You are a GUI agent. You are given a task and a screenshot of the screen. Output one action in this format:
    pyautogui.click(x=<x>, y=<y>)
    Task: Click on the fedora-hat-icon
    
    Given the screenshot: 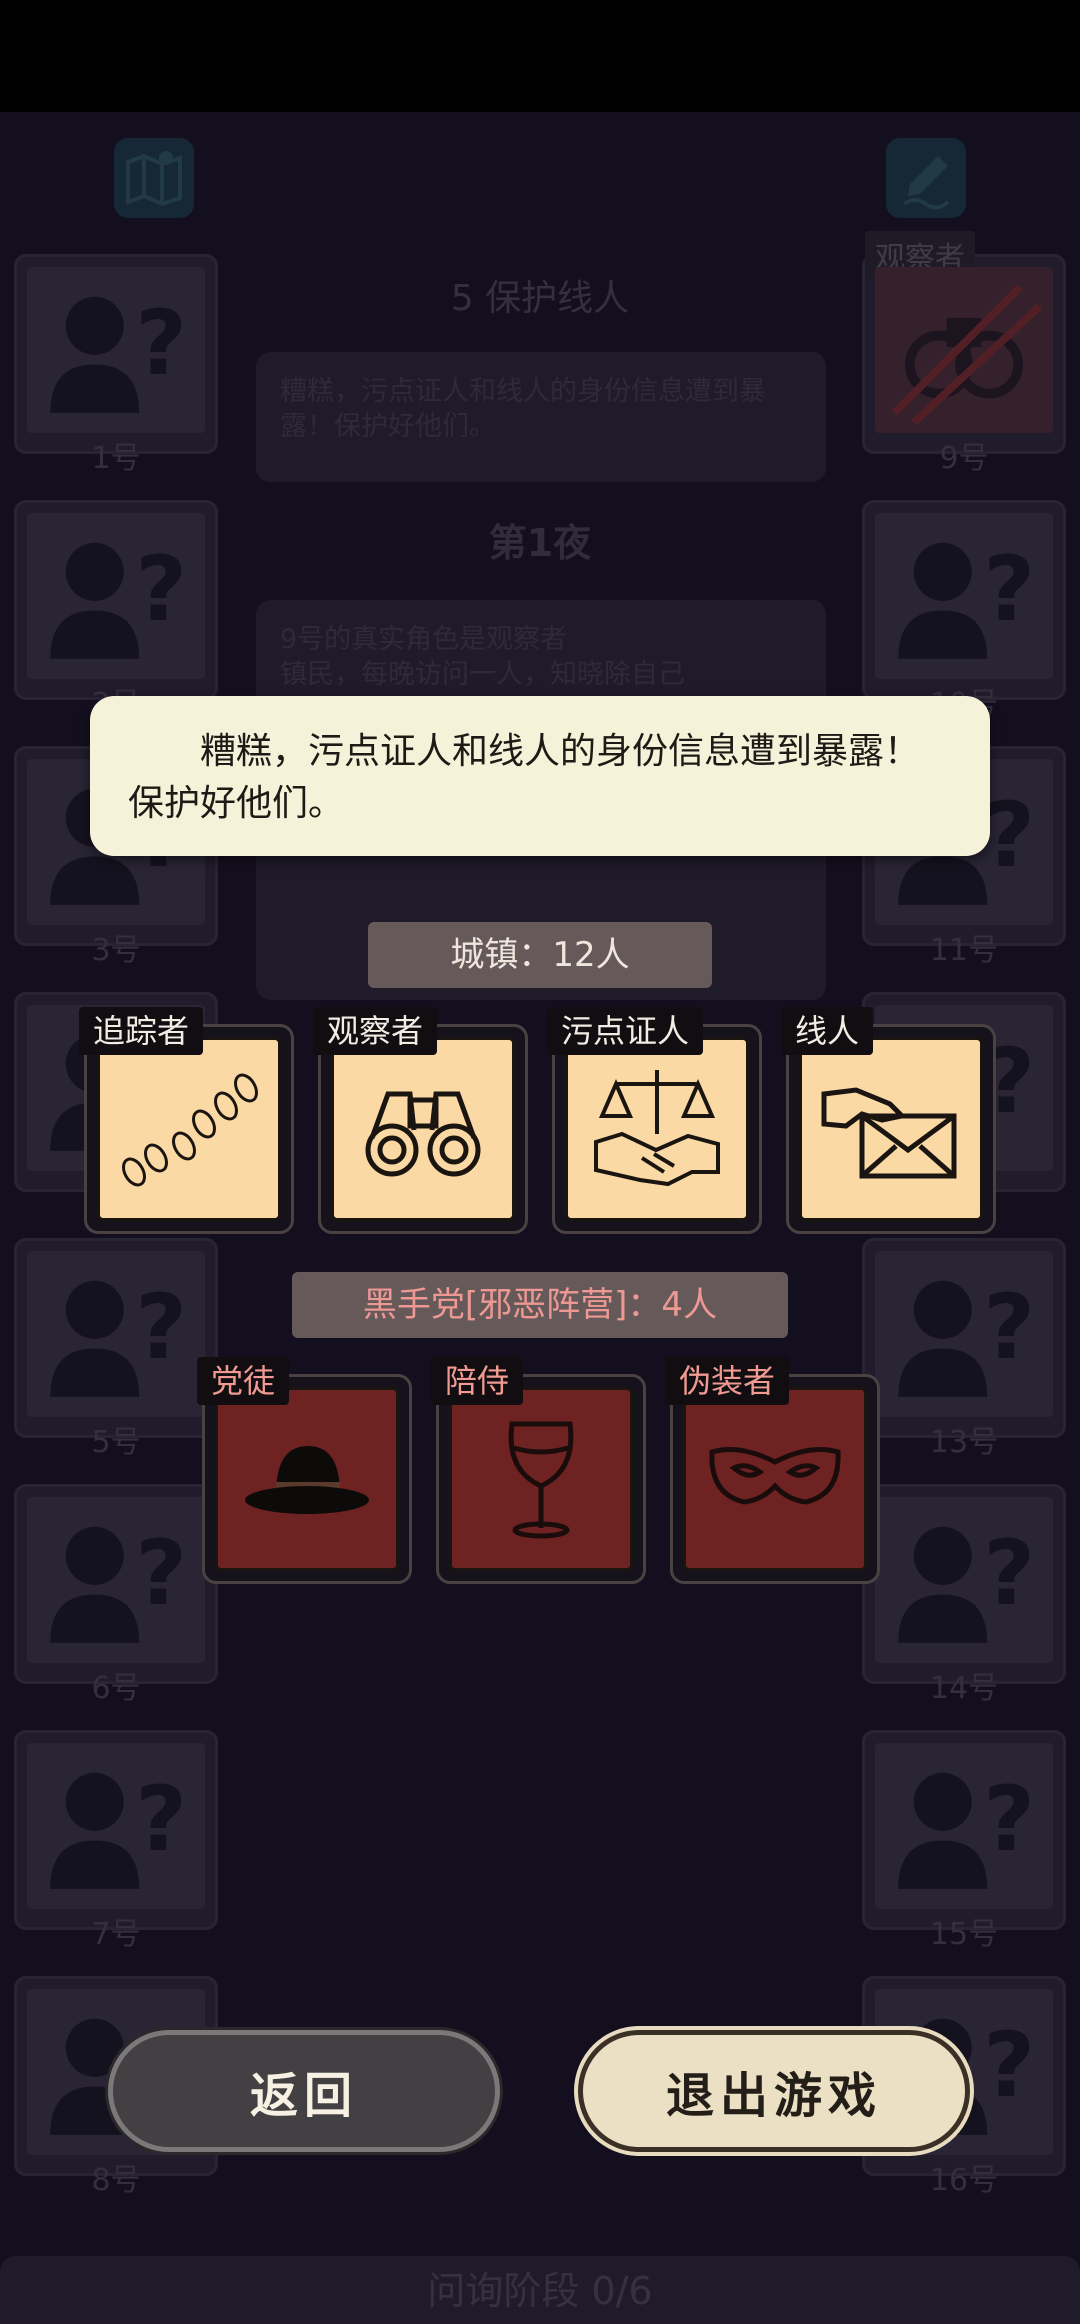 What is the action you would take?
    pyautogui.click(x=307, y=1480)
    